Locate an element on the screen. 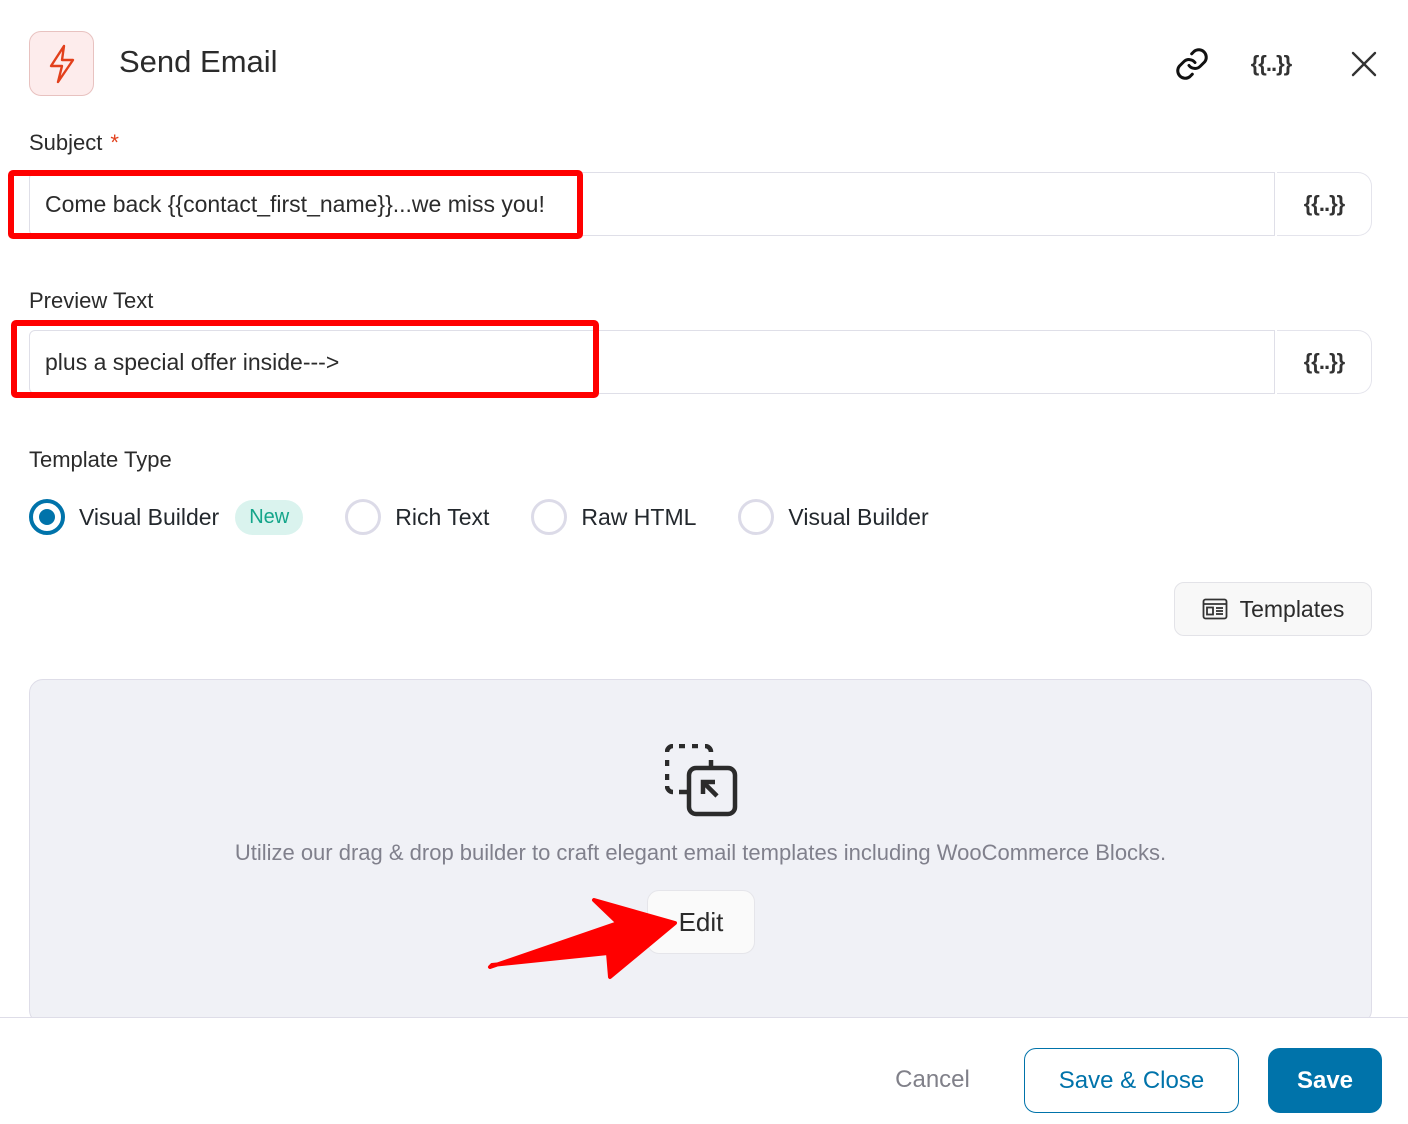 This screenshot has height=1124, width=1408. preview-text-label: Preview Text is located at coordinates (91, 300).